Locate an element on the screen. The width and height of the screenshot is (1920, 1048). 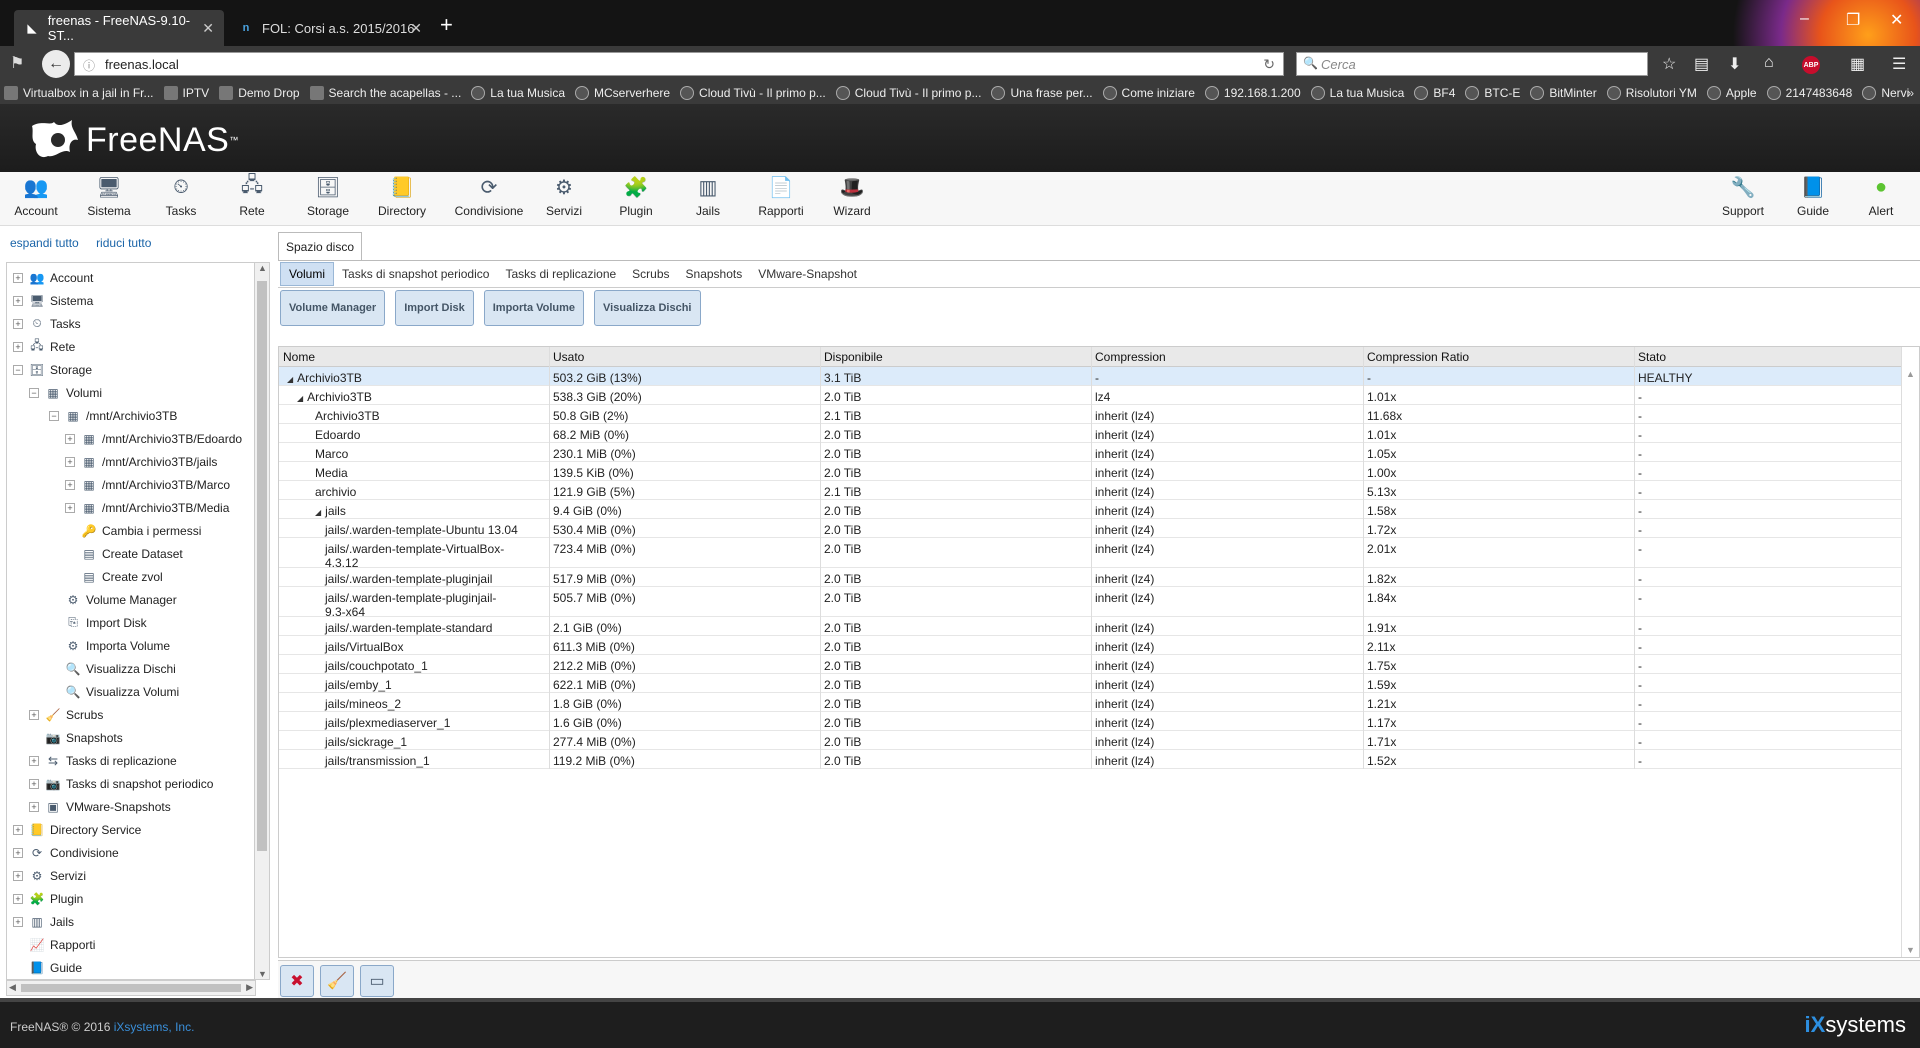
collapse-all-link: riduci tutto is located at coordinates (123, 243).